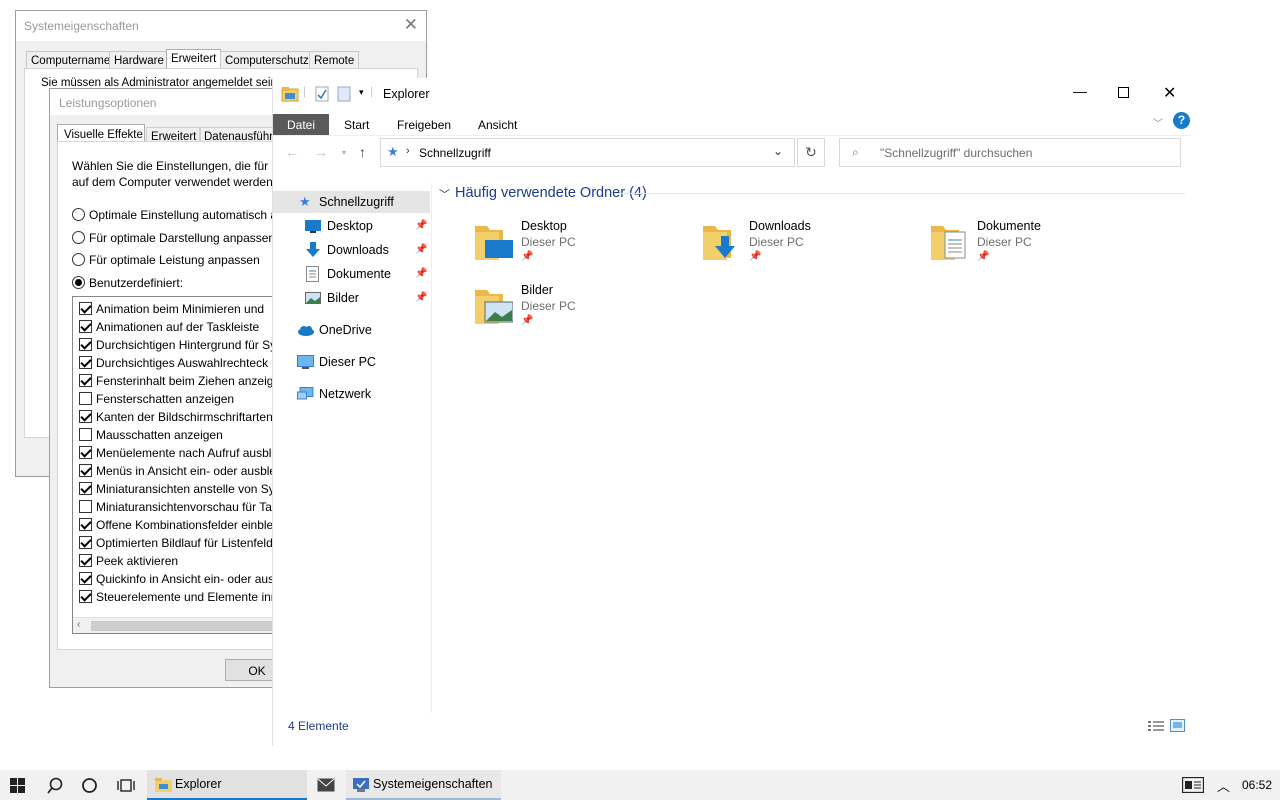  Describe the element at coordinates (356, 124) in the screenshot. I see `ribbon-tab-start: Start` at that location.